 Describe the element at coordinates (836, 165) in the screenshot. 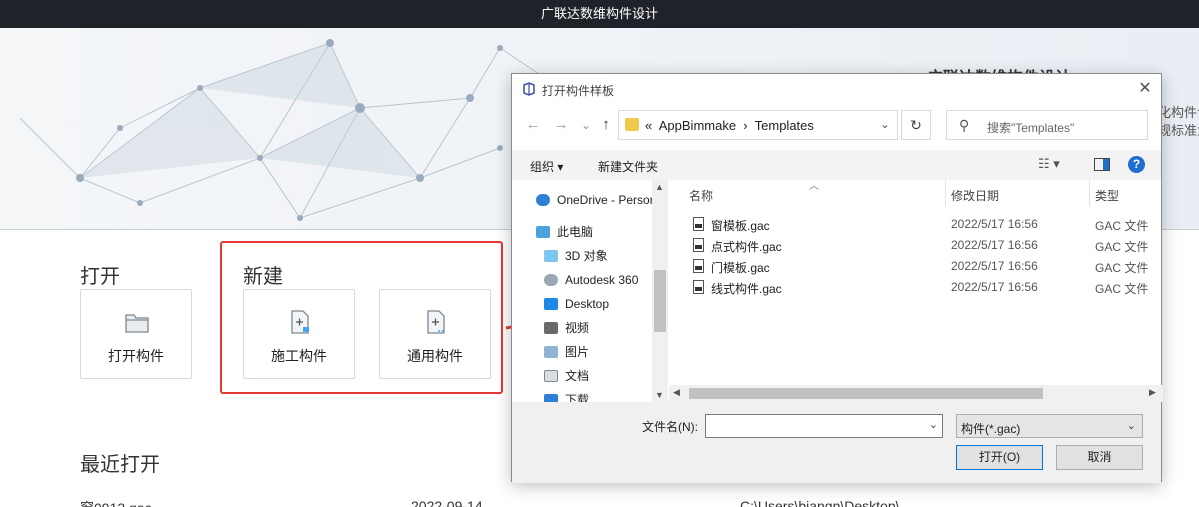

I see `dialog-toolbar: 组织 ▾ 新建文件夹 ☷ ▾ ?` at that location.